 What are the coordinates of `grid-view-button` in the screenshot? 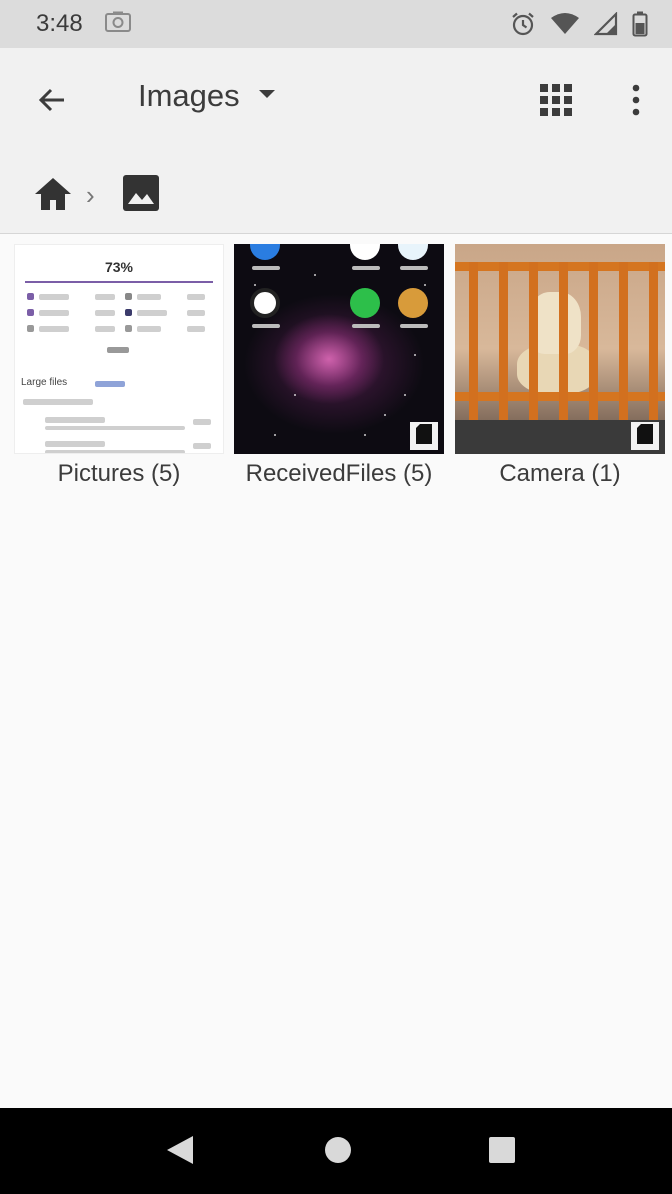 It's located at (556, 102).